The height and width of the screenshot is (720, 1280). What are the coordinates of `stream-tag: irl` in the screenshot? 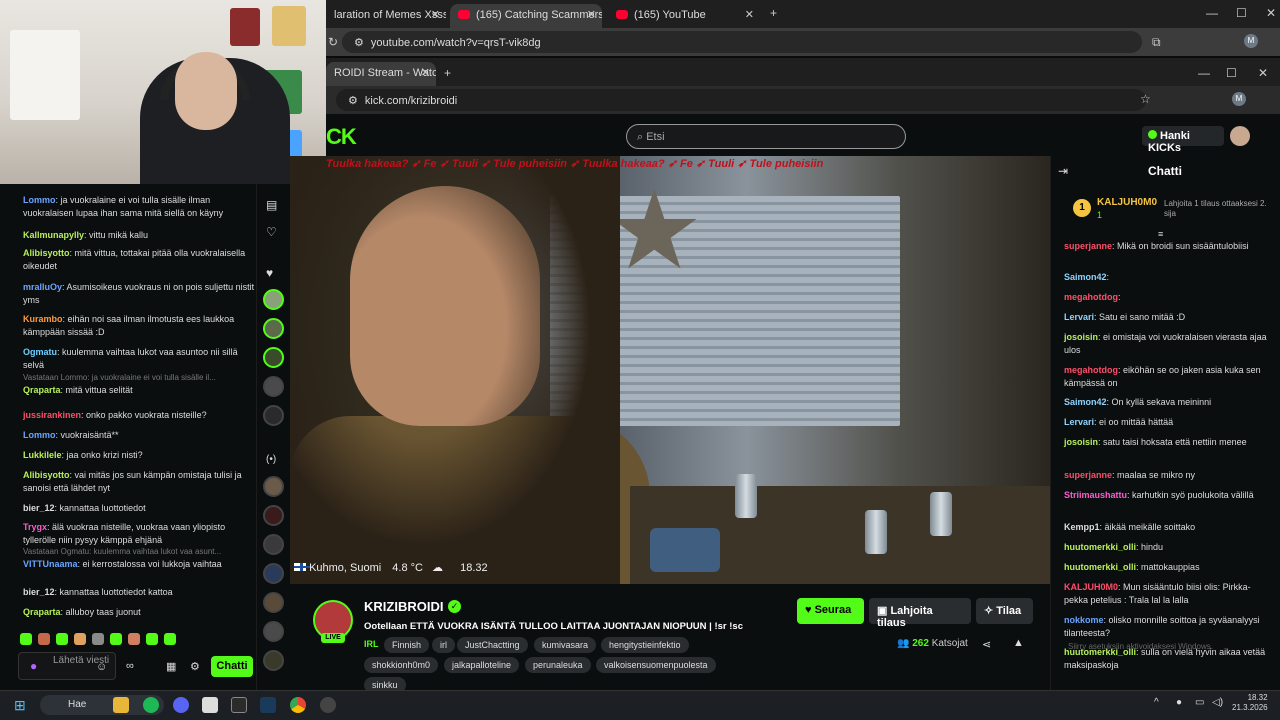 It's located at (443, 645).